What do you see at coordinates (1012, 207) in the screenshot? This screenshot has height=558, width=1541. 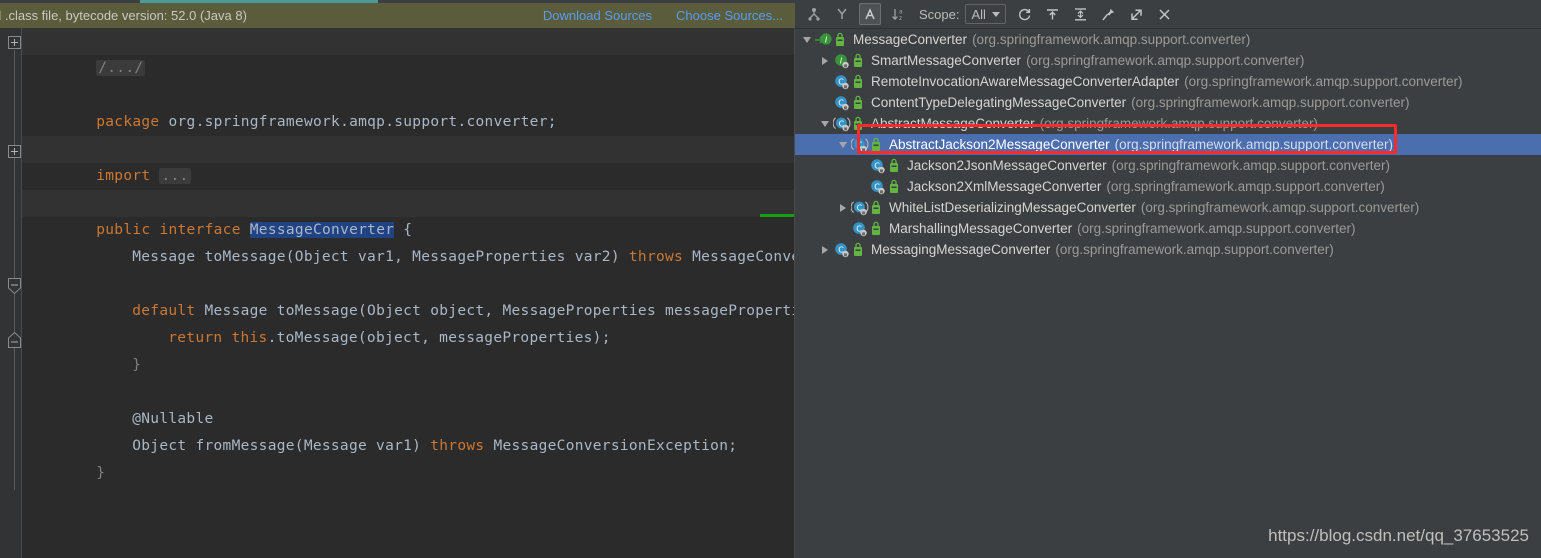 I see `tree-node-name: WhiteListDeserializingMessageConverter` at bounding box center [1012, 207].